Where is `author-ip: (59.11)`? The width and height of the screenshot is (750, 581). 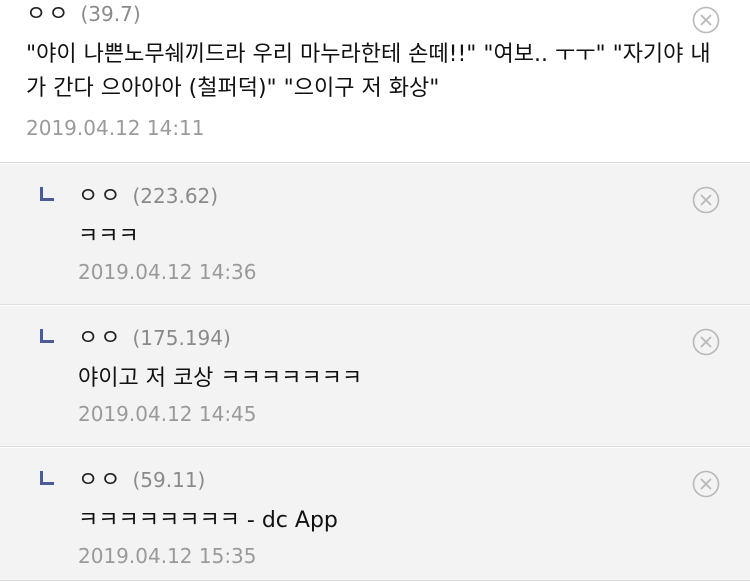 author-ip: (59.11) is located at coordinates (169, 480).